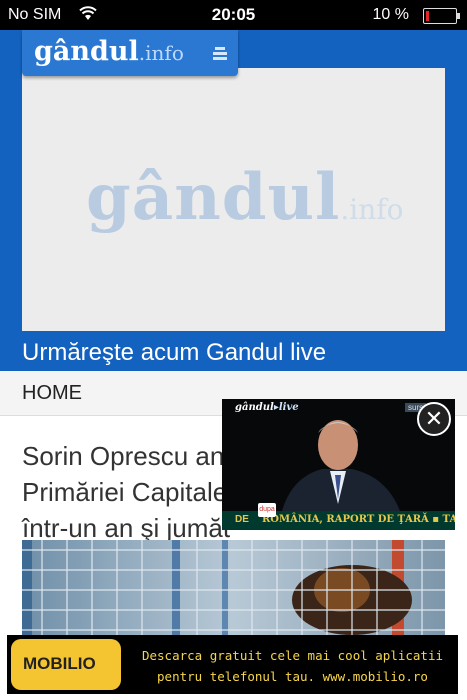 Image resolution: width=467 pixels, height=700 pixels. I want to click on news-ticker: DE ROMÂNIA, RAPORT DE ŢARĂ ▪ TAI, so click(338, 520).